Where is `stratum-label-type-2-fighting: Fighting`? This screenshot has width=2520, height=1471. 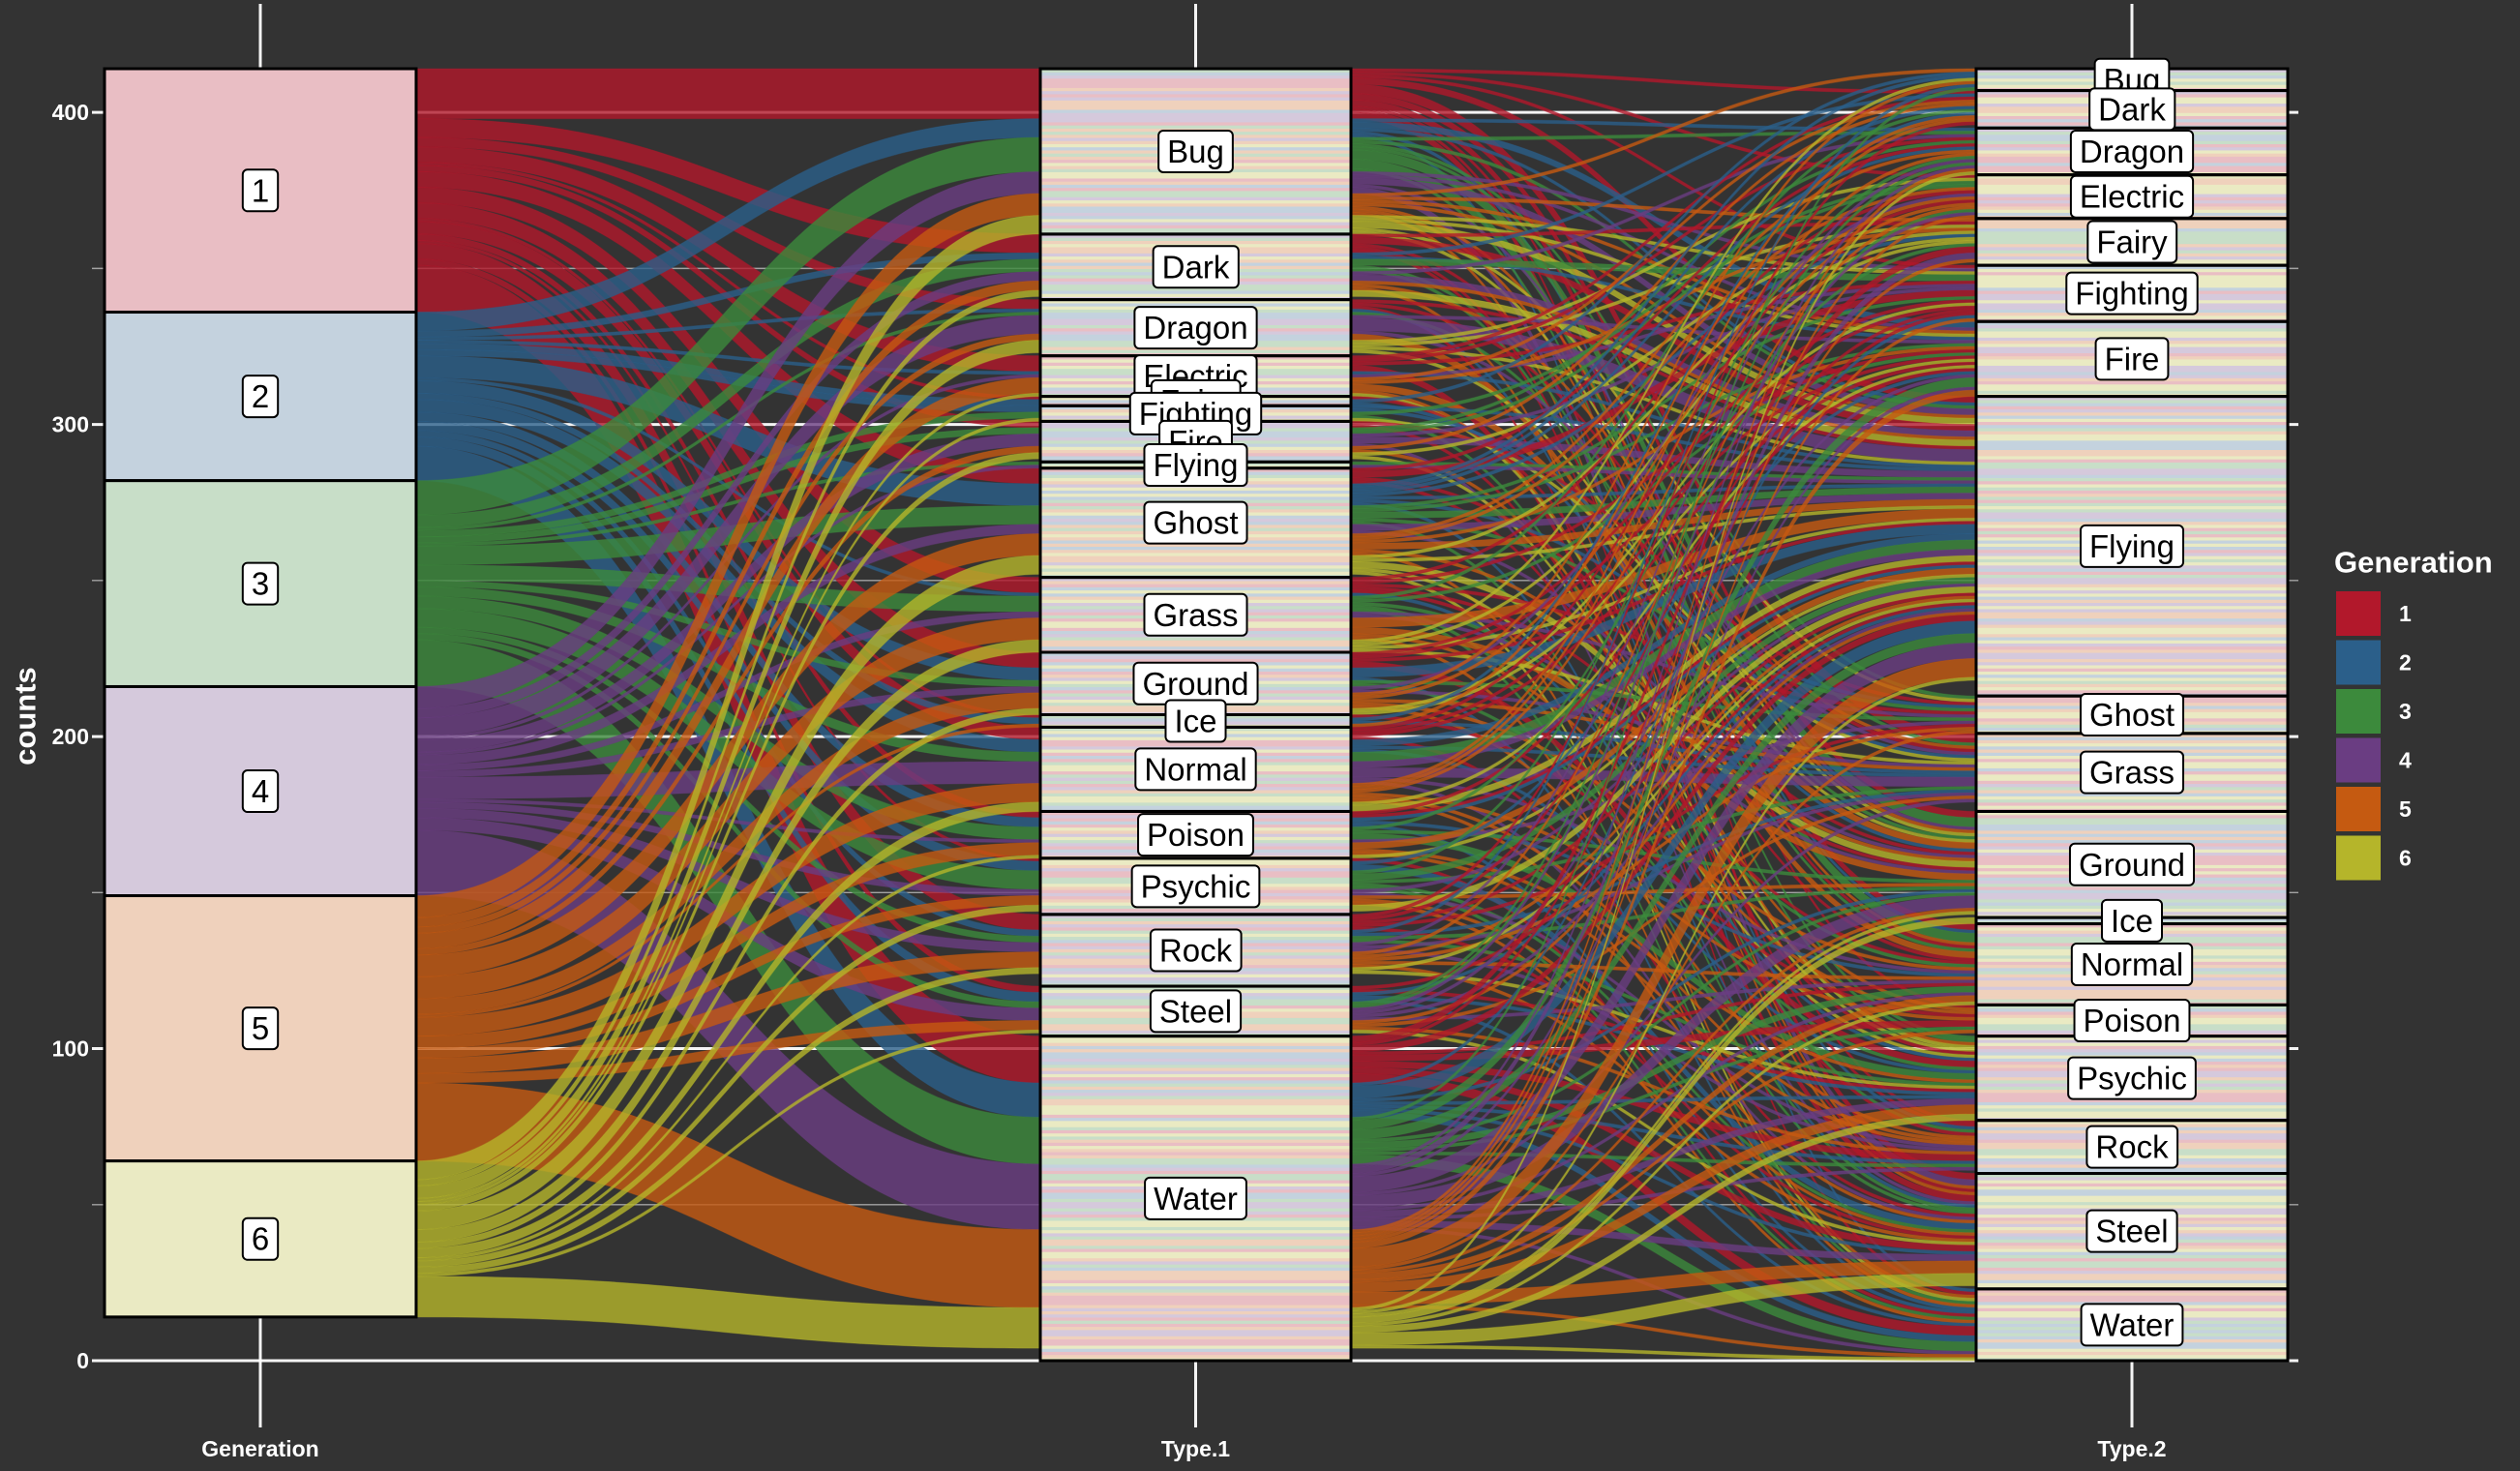 stratum-label-type-2-fighting: Fighting is located at coordinates (2132, 293).